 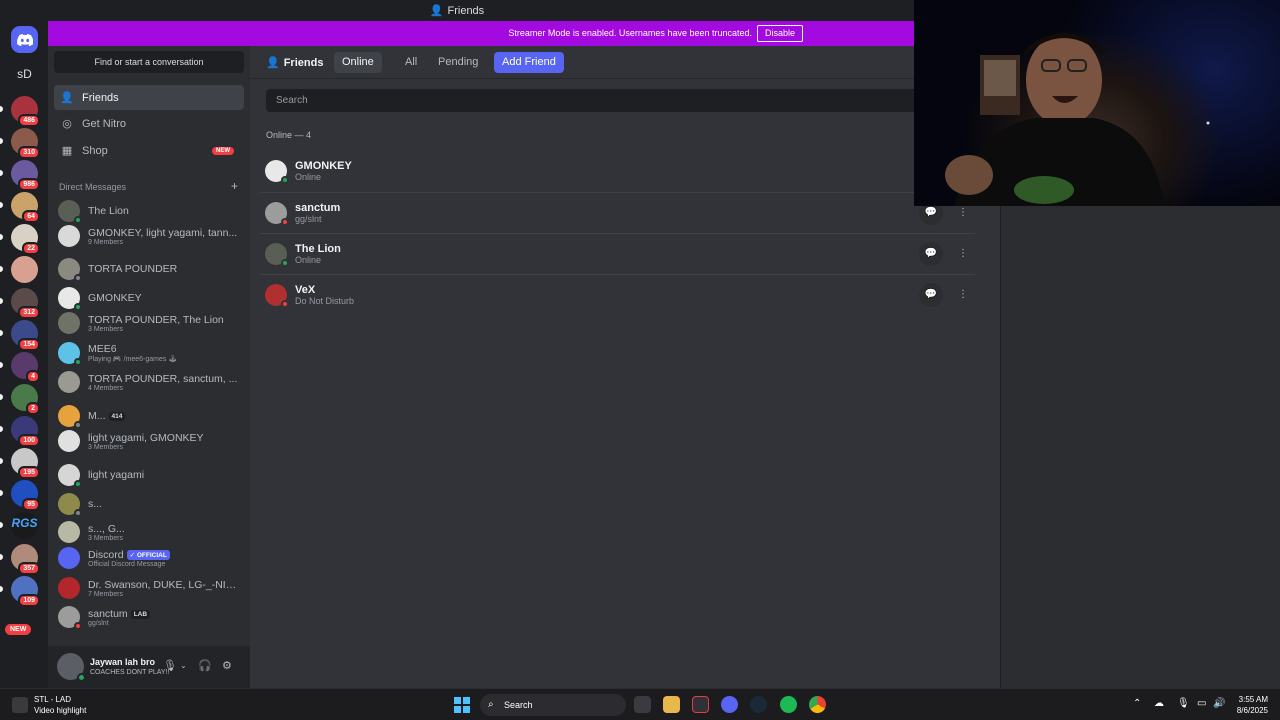 What do you see at coordinates (149, 97) in the screenshot?
I see `nav-friends: 👤 Friends` at bounding box center [149, 97].